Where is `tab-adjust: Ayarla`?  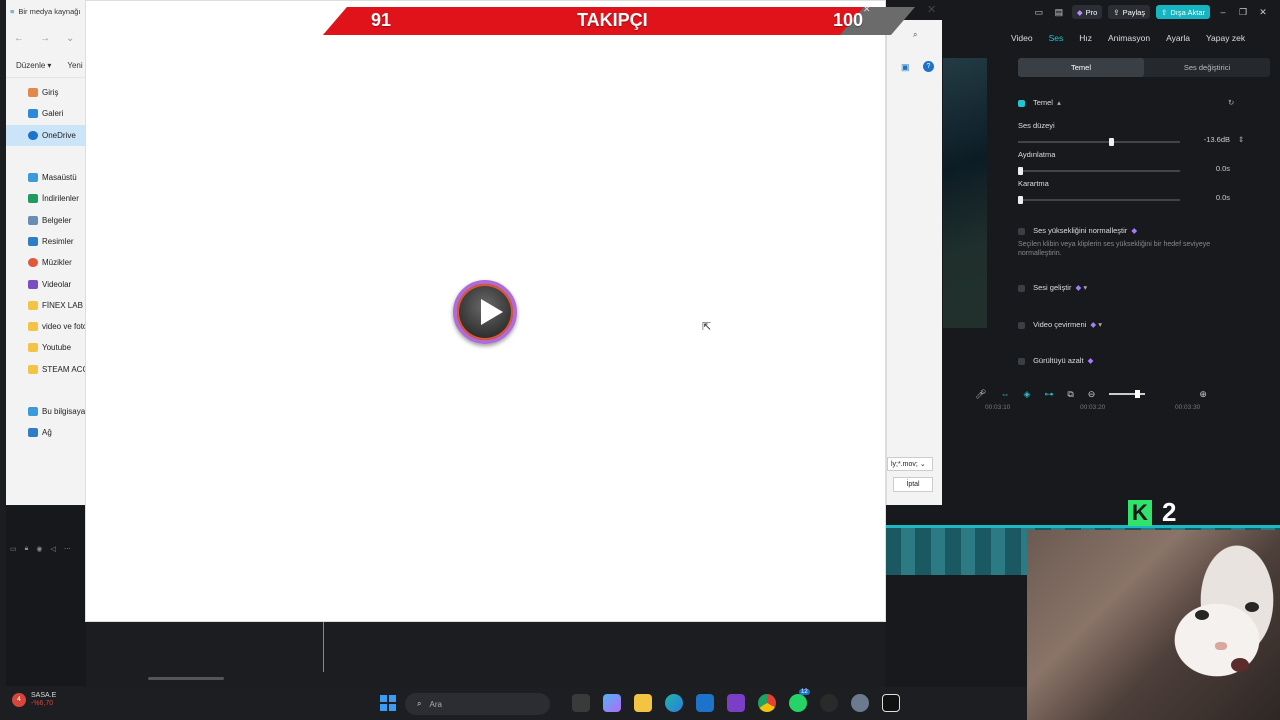 tab-adjust: Ayarla is located at coordinates (1178, 38).